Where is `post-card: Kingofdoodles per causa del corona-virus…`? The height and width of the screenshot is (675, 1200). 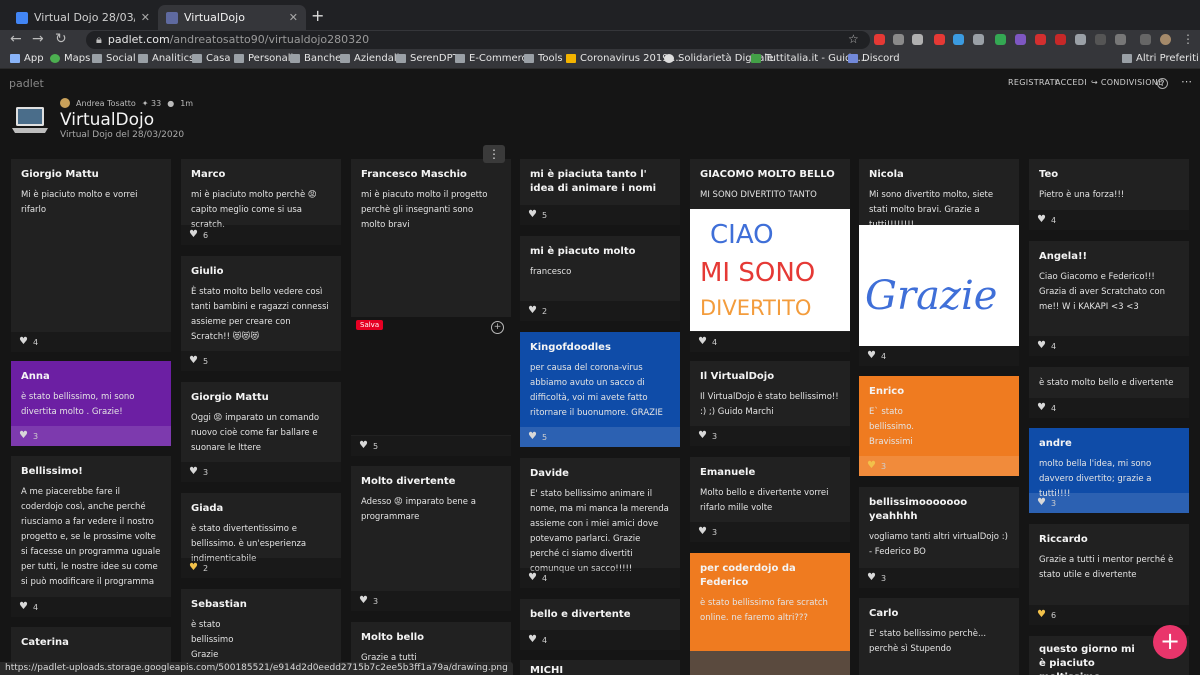
post-card: Kingofdoodles per causa del corona-virus… is located at coordinates (600, 389).